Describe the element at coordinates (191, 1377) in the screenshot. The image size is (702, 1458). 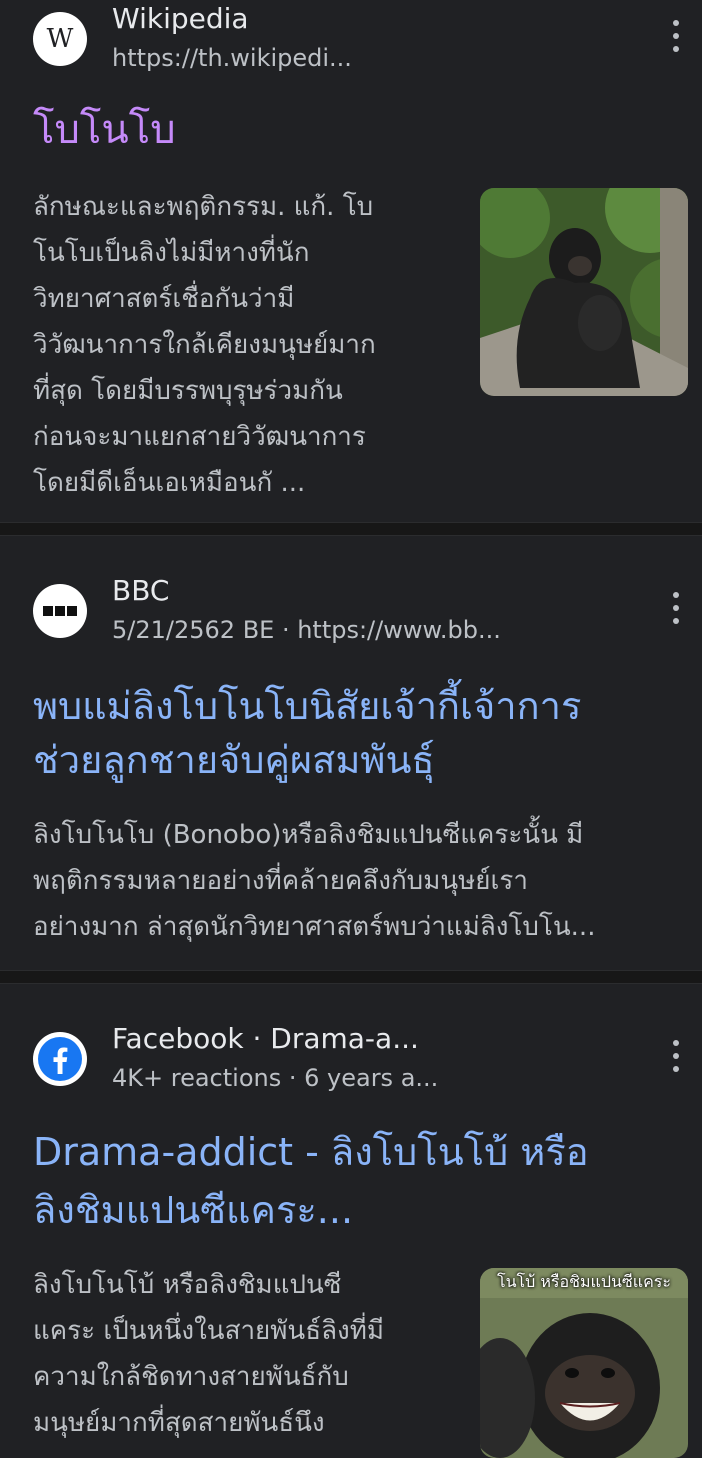
I see `snippet-line: ความใกล้ชิดทางสายพันธ์กับ` at that location.